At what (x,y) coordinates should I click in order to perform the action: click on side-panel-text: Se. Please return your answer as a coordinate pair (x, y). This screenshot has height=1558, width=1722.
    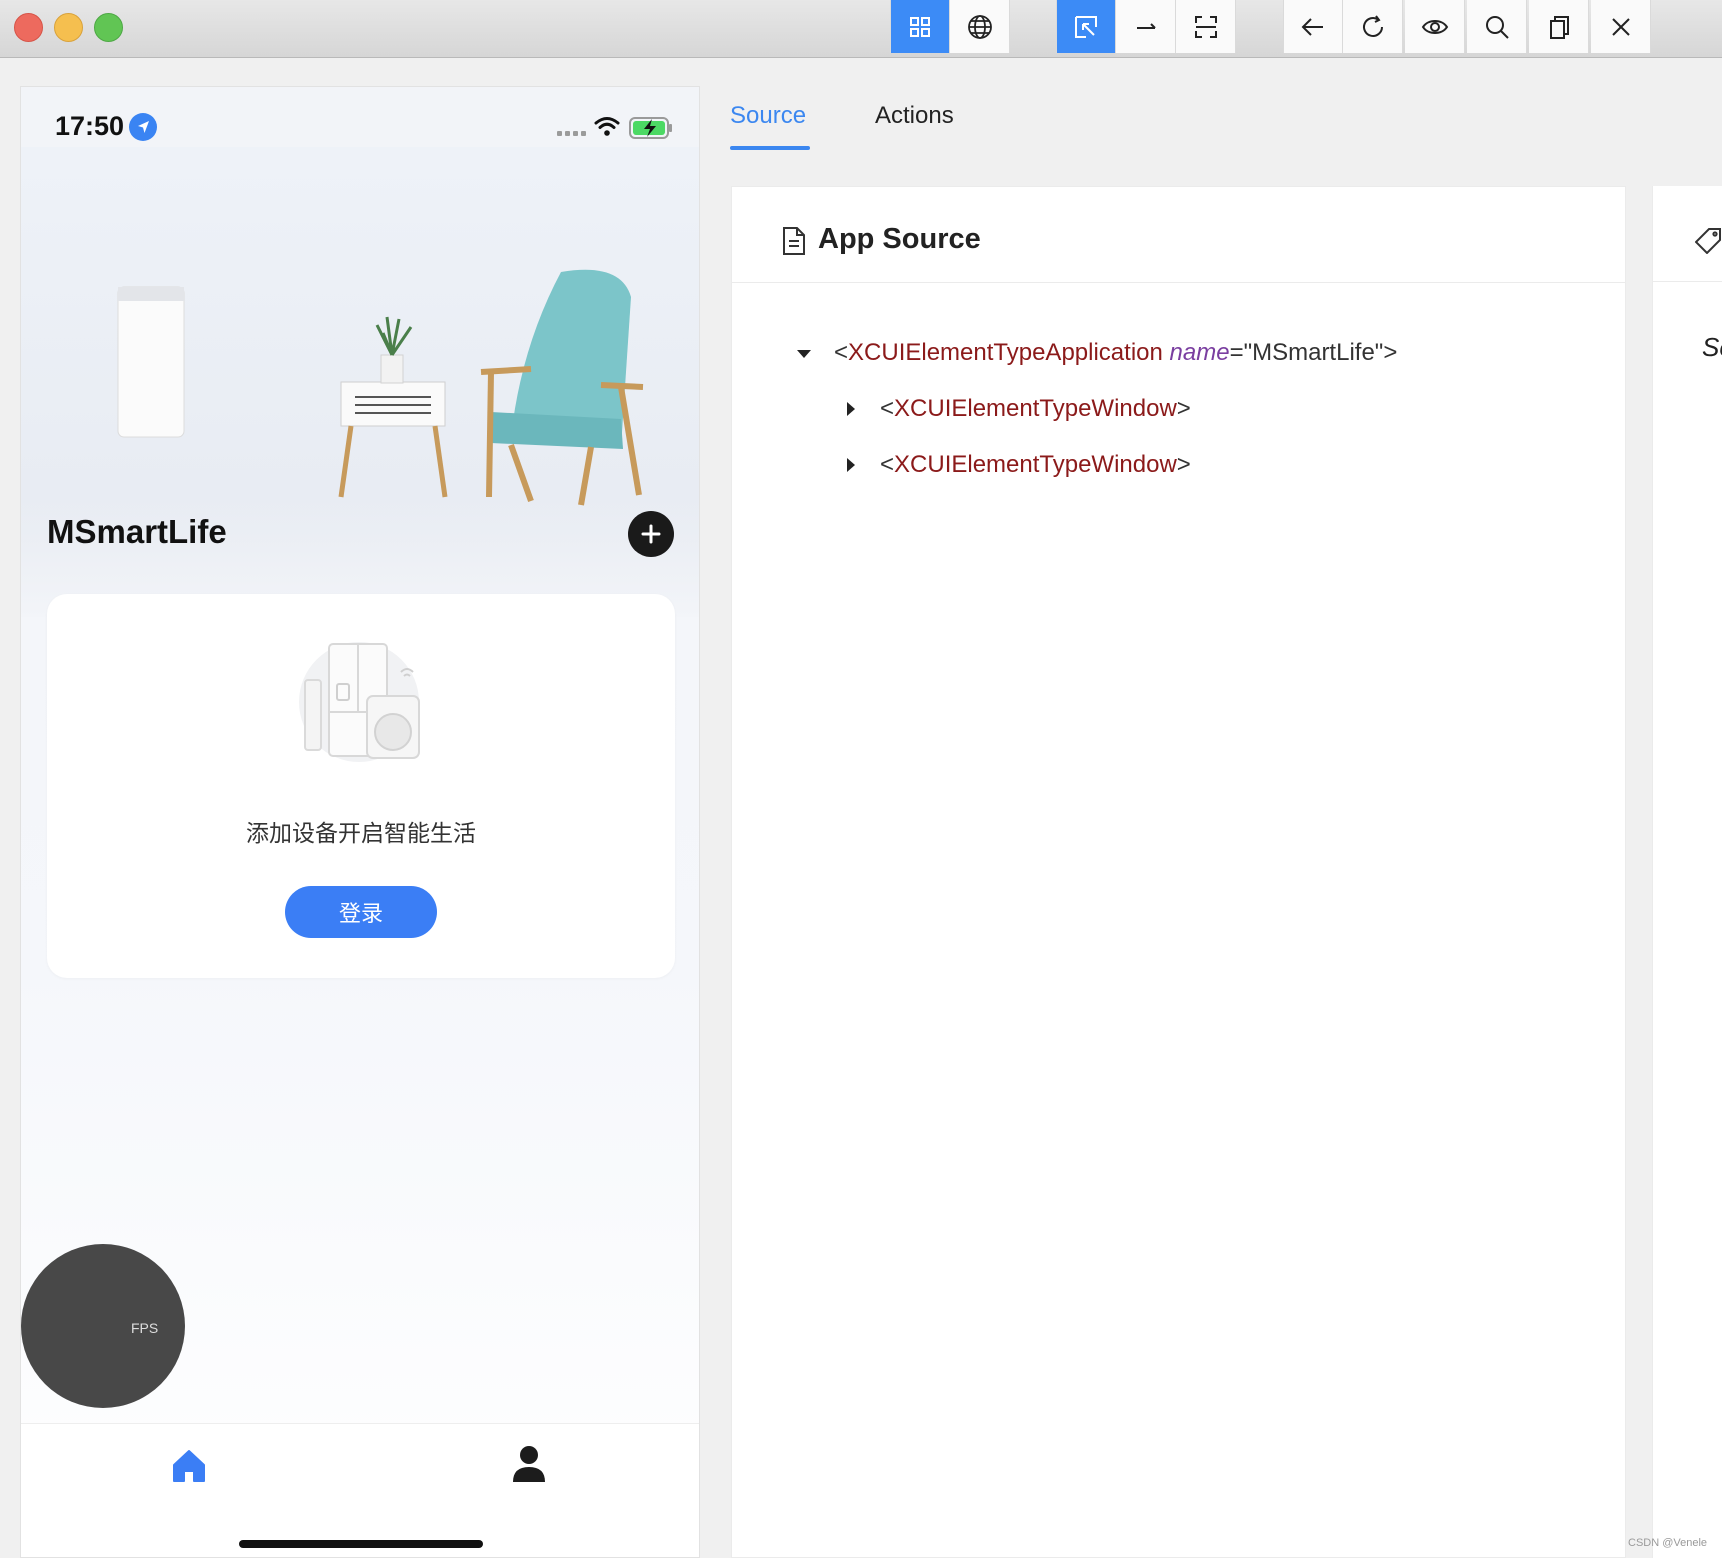
    Looking at the image, I should click on (1712, 347).